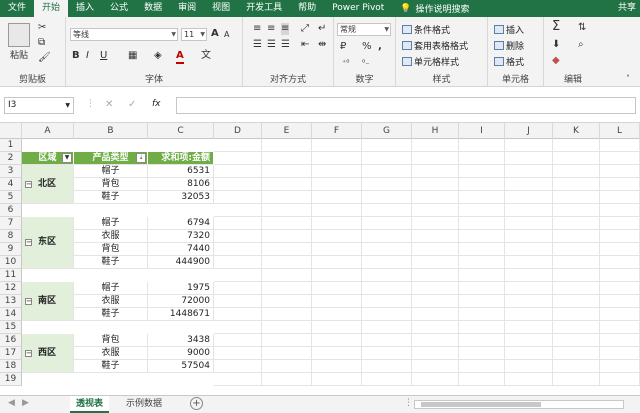  I want to click on sort-filter-icon: ⇅, so click(582, 28).